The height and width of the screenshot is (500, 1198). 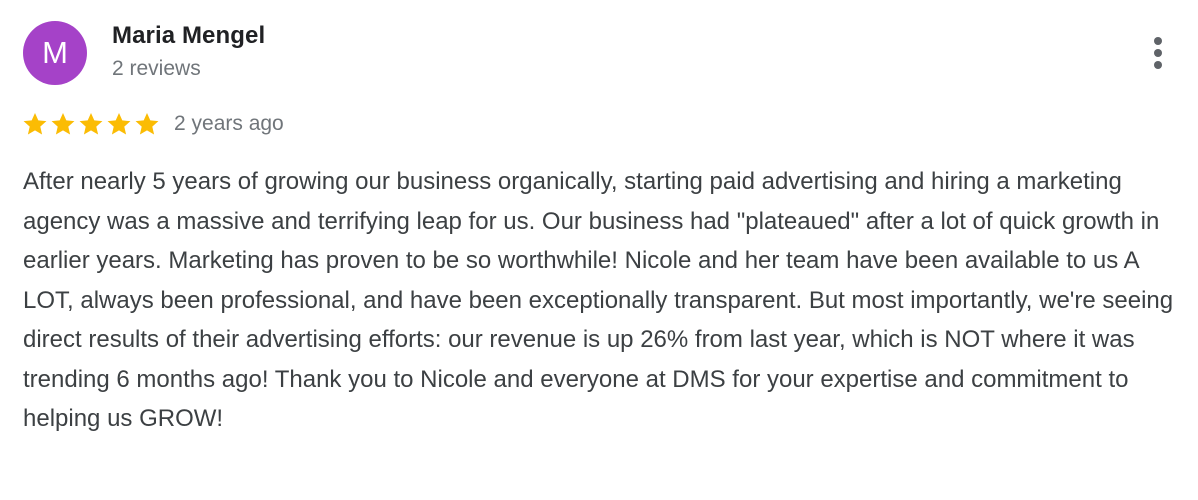 What do you see at coordinates (229, 123) in the screenshot?
I see `review-date: 2 years ago` at bounding box center [229, 123].